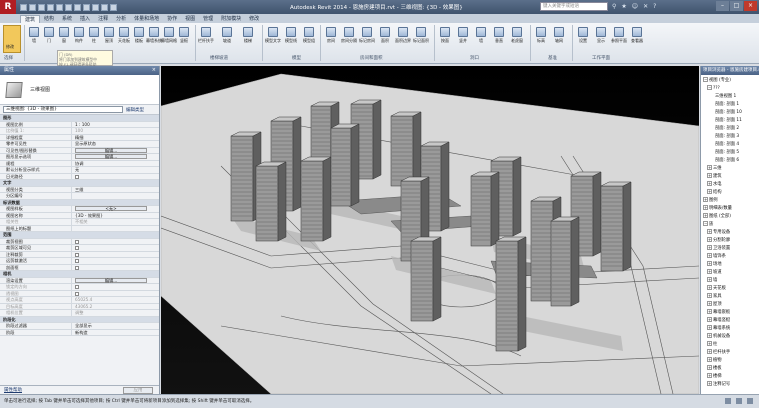 The height and width of the screenshot is (408, 759). I want to click on edit-type-button: 编辑类型, so click(135, 110).